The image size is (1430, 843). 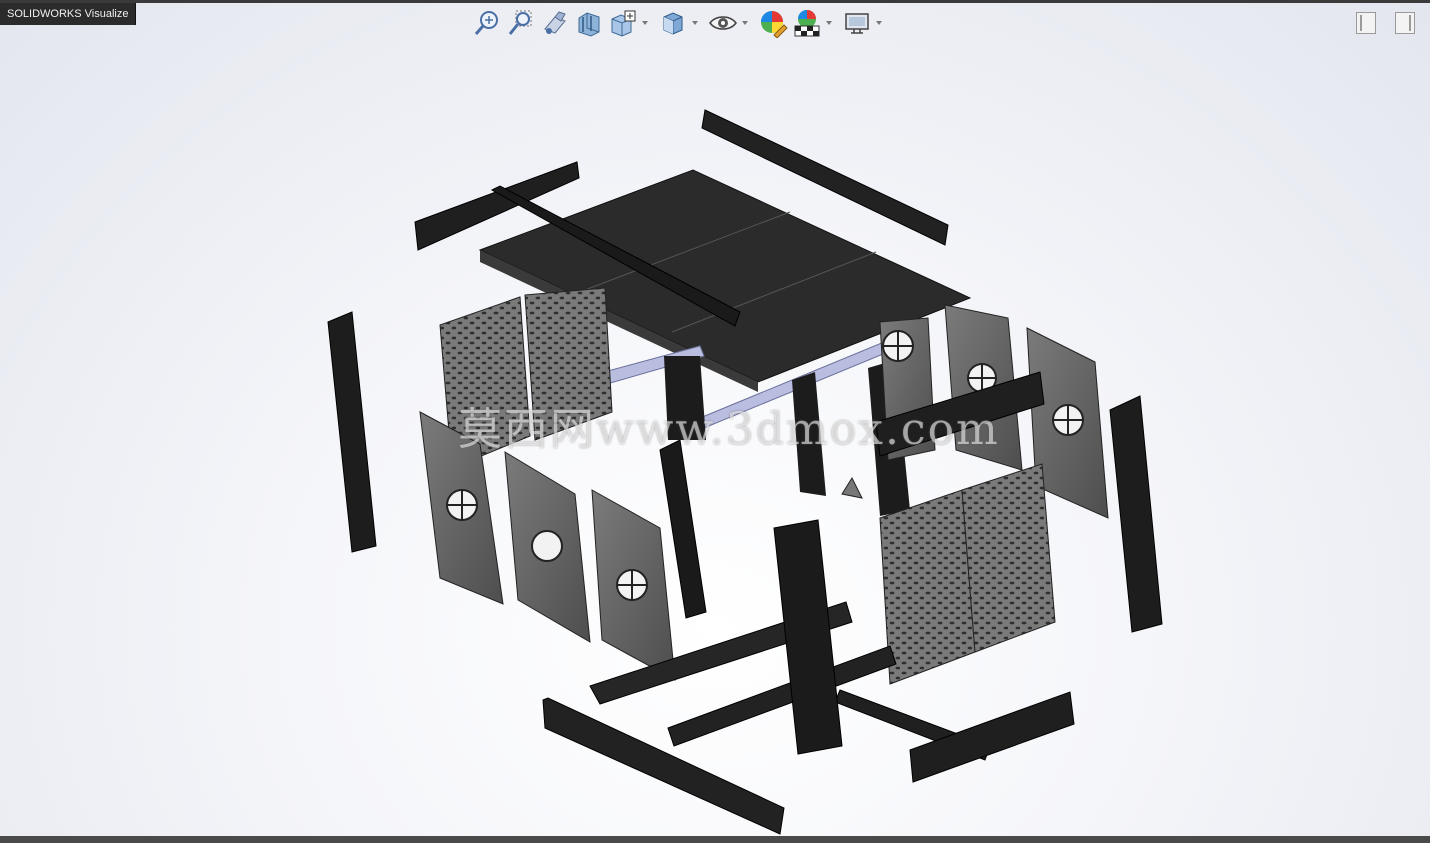 I want to click on site-watermark: 莫西网www.3dmox.com, so click(x=729, y=429).